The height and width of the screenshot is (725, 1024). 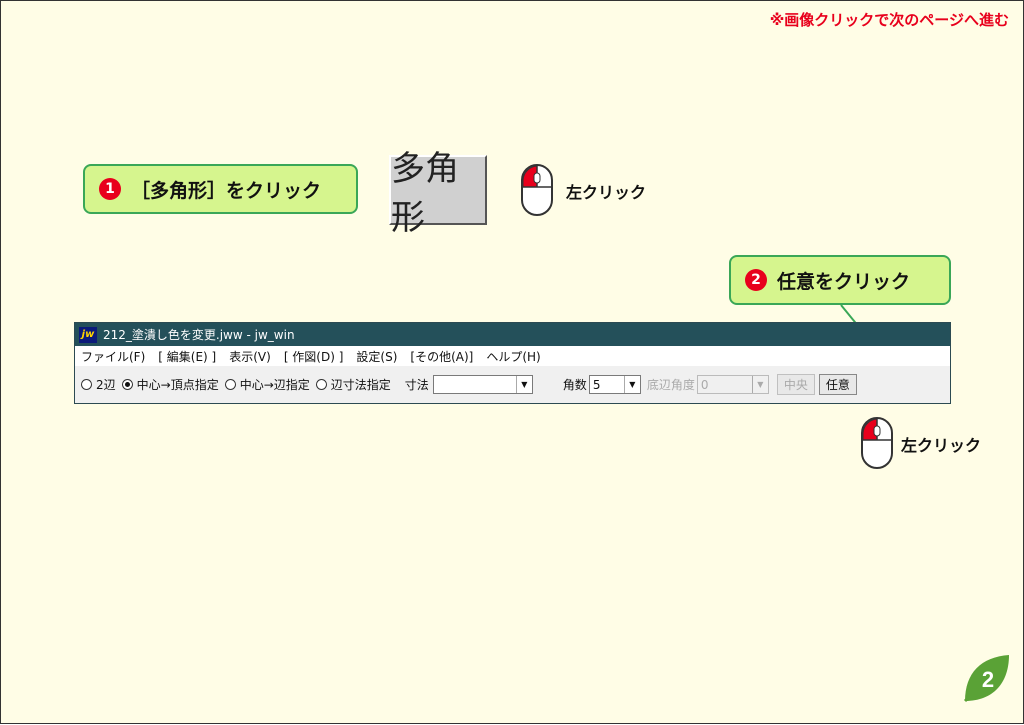 What do you see at coordinates (732, 384) in the screenshot?
I see `base-angle-combobox: 0 ▼` at bounding box center [732, 384].